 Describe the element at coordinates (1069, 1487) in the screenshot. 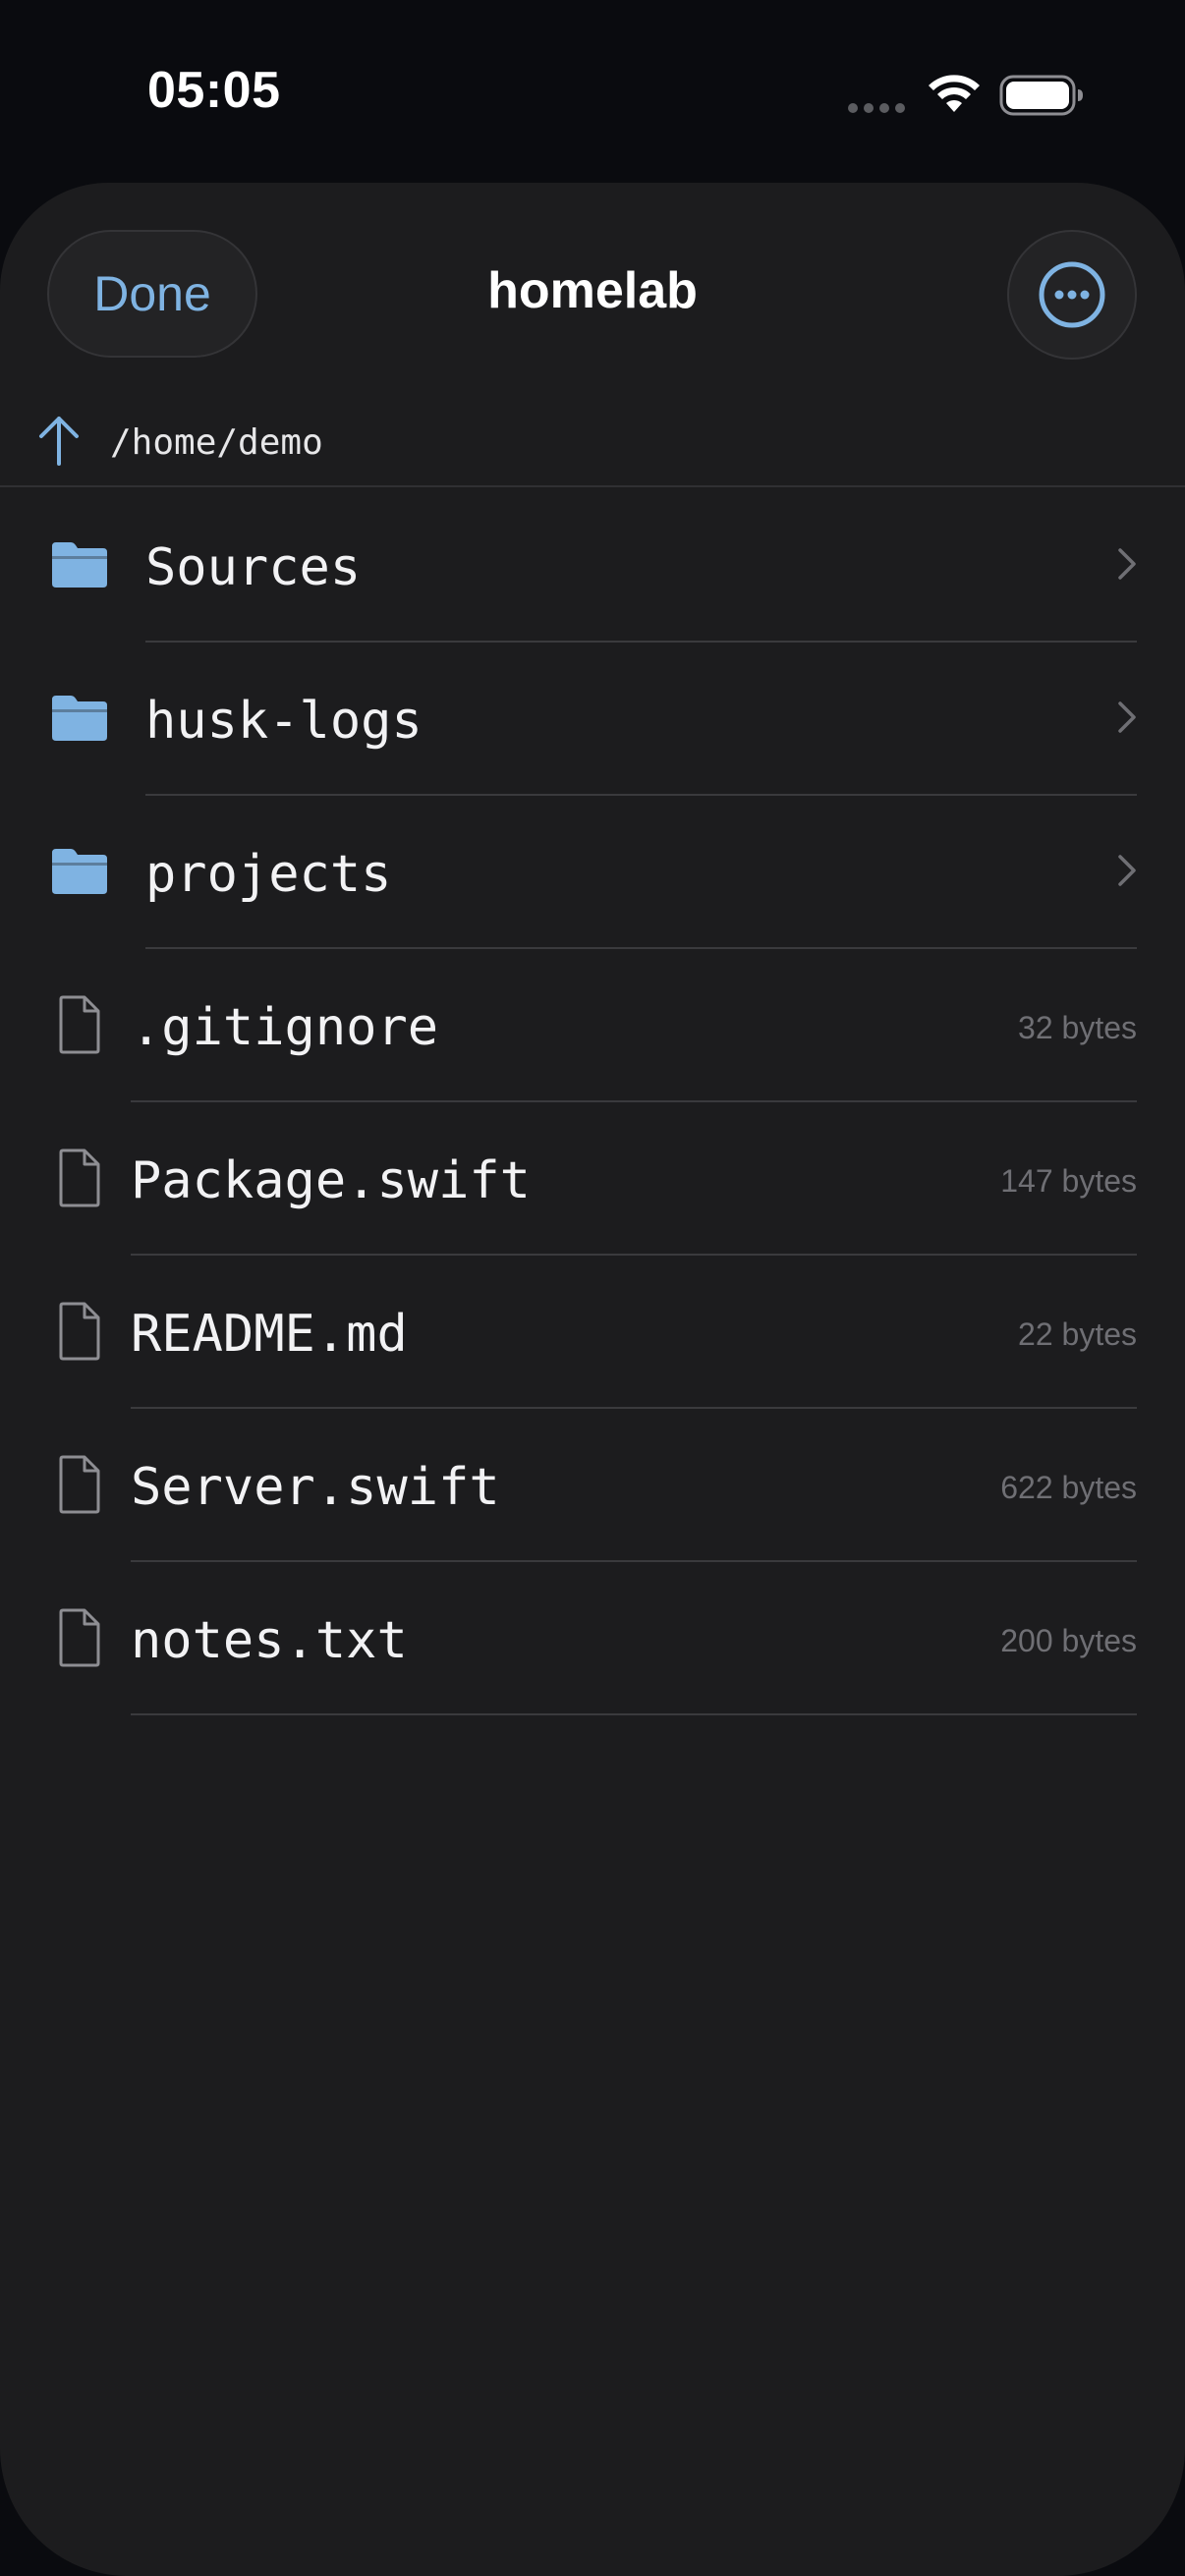

I see `file-size: 622 bytes` at that location.